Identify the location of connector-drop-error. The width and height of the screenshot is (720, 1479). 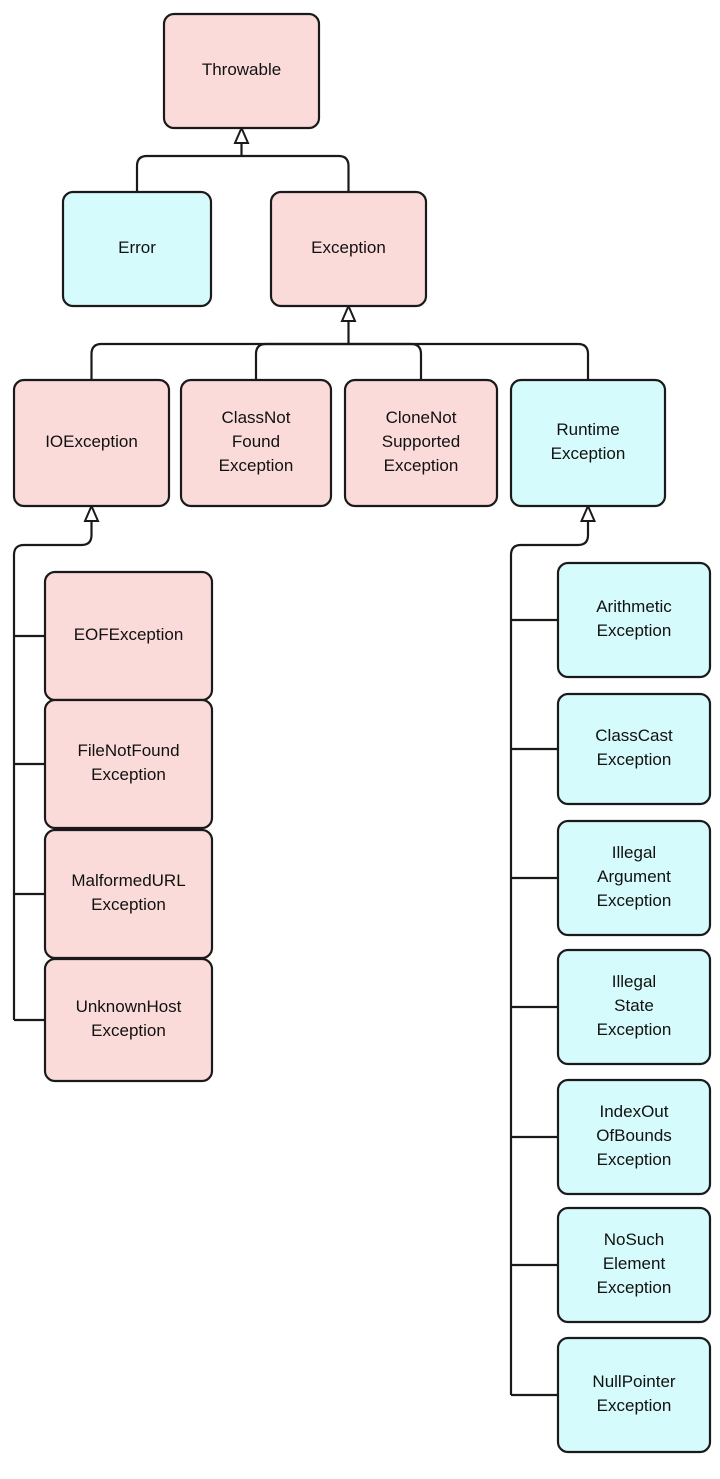
(188, 173).